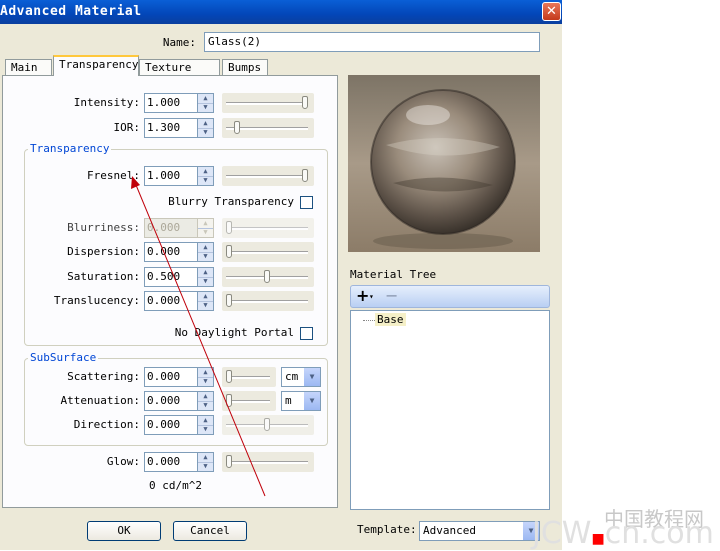 This screenshot has height=551, width=720. Describe the element at coordinates (371, 297) in the screenshot. I see `chevron-down-icon: ▾` at that location.